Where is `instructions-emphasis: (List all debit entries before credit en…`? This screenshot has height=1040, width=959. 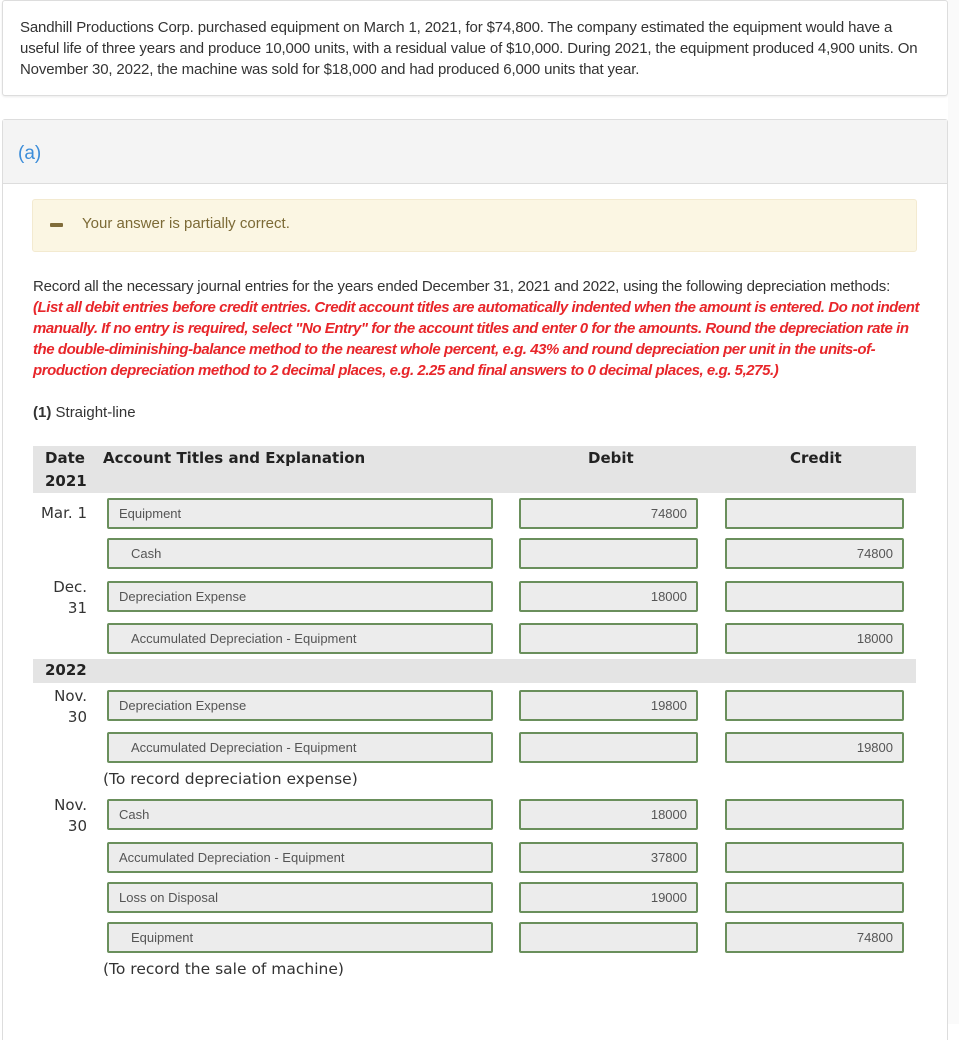
instructions-emphasis: (List all debit entries before credit en… is located at coordinates (476, 339).